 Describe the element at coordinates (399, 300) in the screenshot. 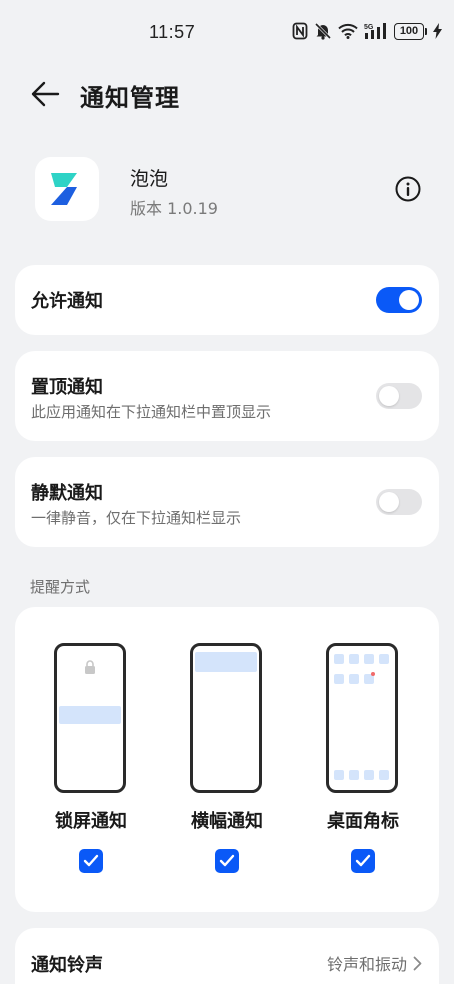

I see `allow-notifications-toggle` at that location.